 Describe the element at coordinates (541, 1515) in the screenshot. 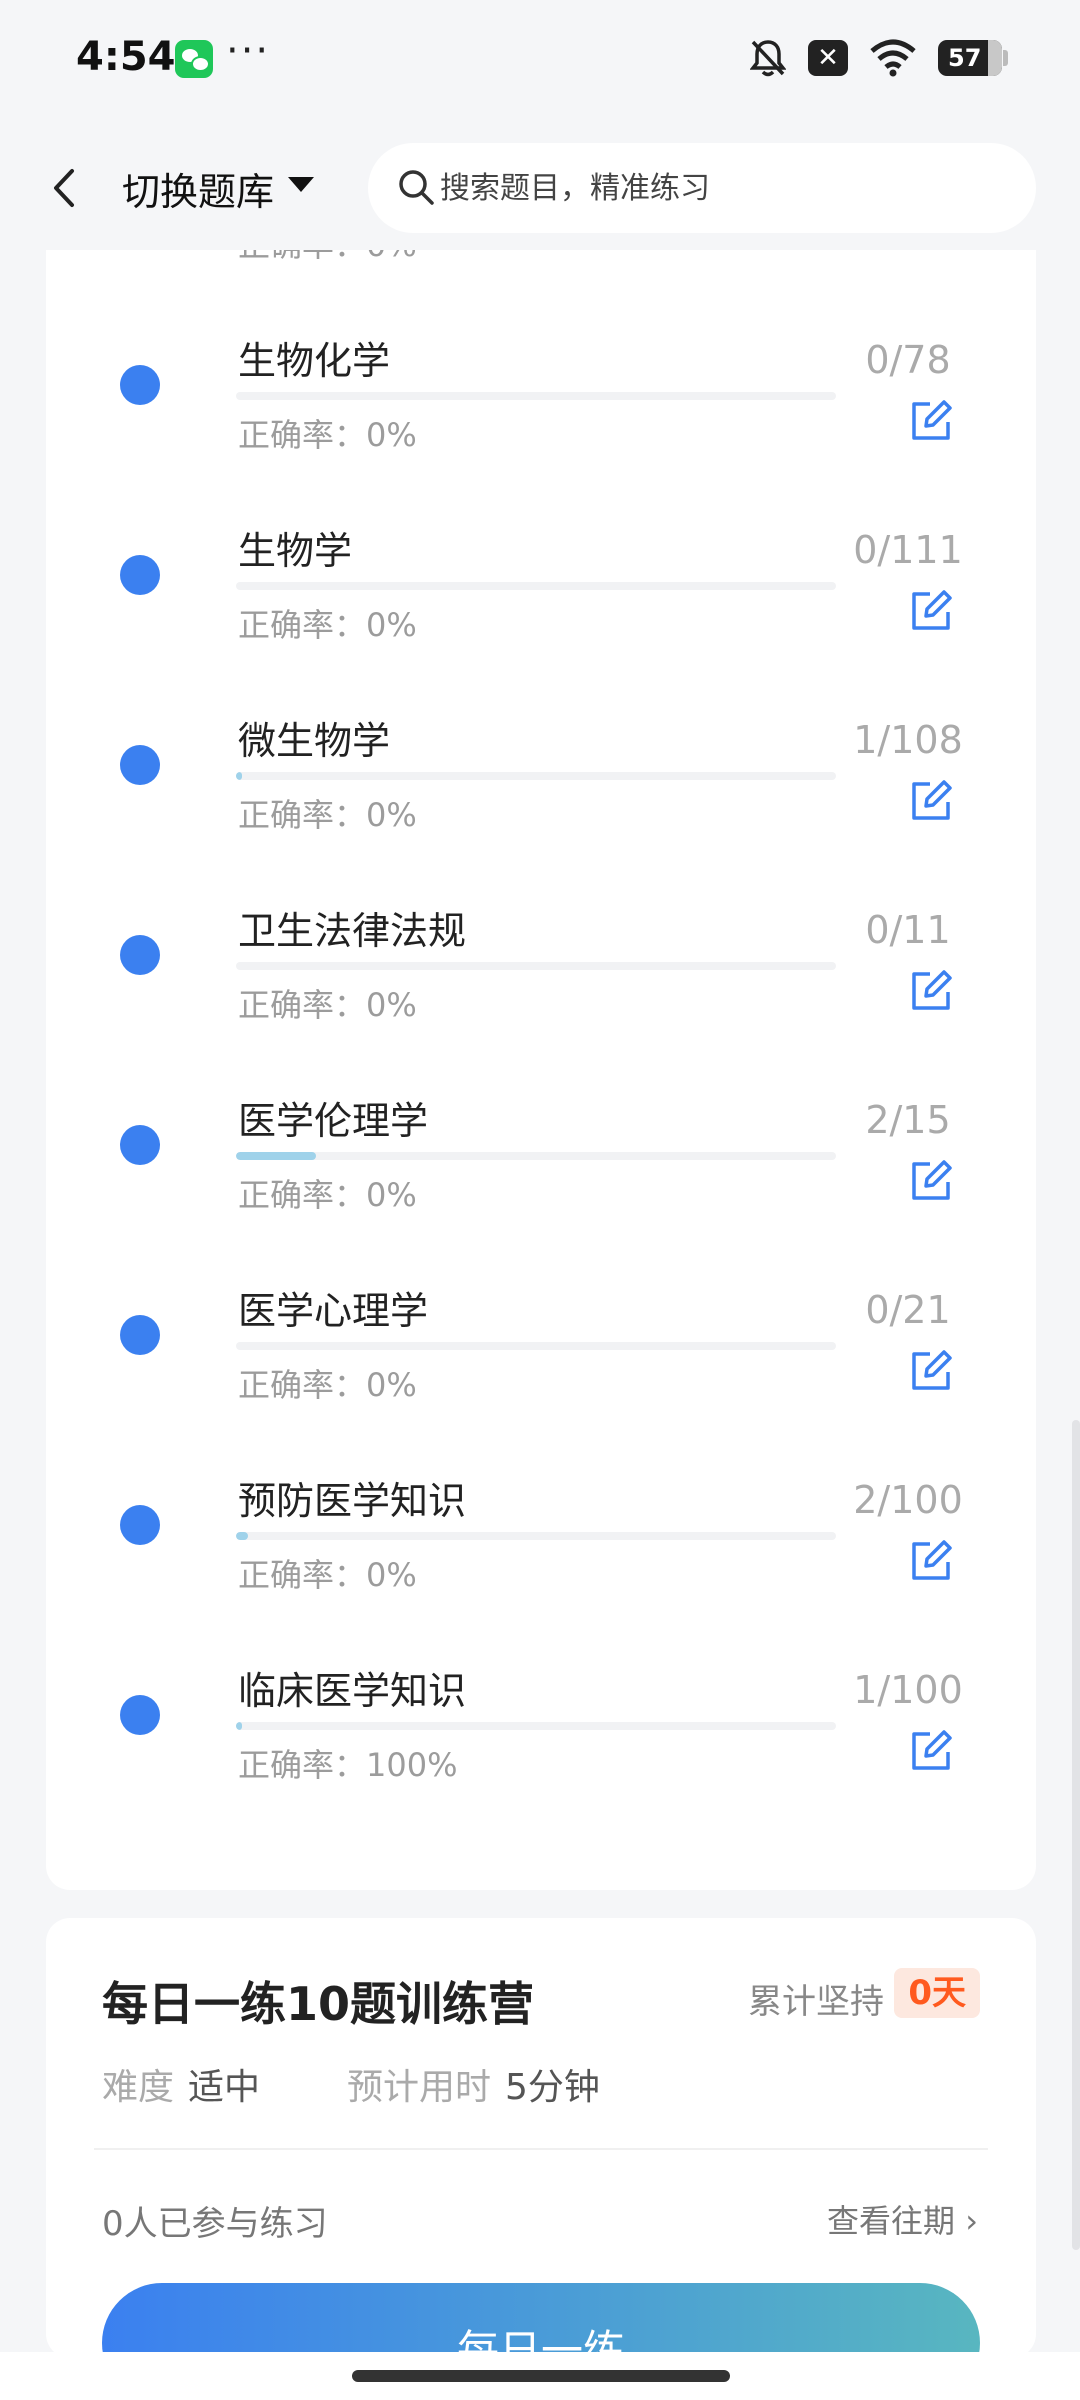

I see `subject-row: 预防医学知识正确率：0% 2/100` at that location.